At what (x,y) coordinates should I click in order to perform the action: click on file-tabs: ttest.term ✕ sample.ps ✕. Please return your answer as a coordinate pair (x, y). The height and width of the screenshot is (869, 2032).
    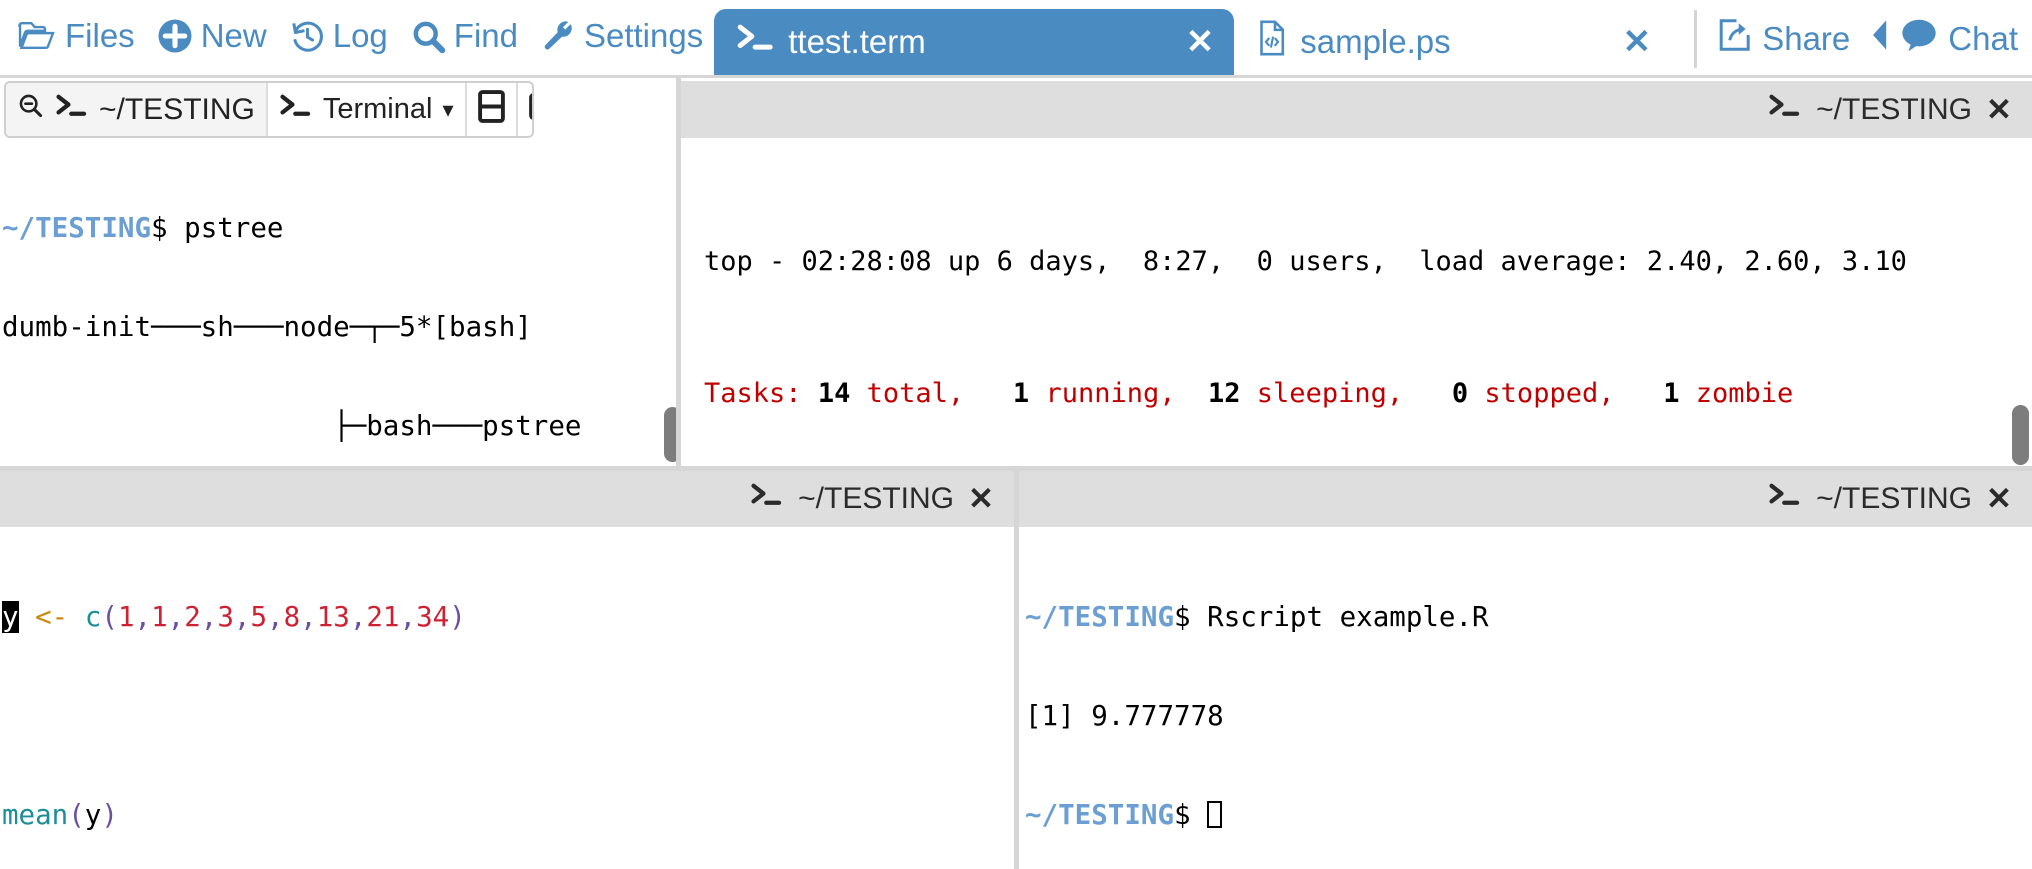
    Looking at the image, I should click on (1192, 37).